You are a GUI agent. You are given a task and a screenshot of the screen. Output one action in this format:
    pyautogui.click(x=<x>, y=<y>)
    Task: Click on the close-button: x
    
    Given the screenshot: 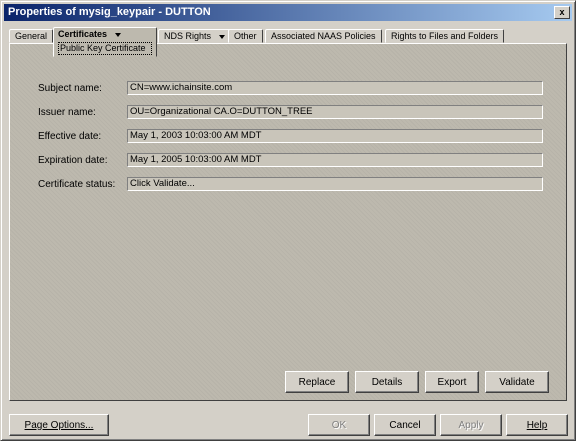 What is the action you would take?
    pyautogui.click(x=562, y=12)
    